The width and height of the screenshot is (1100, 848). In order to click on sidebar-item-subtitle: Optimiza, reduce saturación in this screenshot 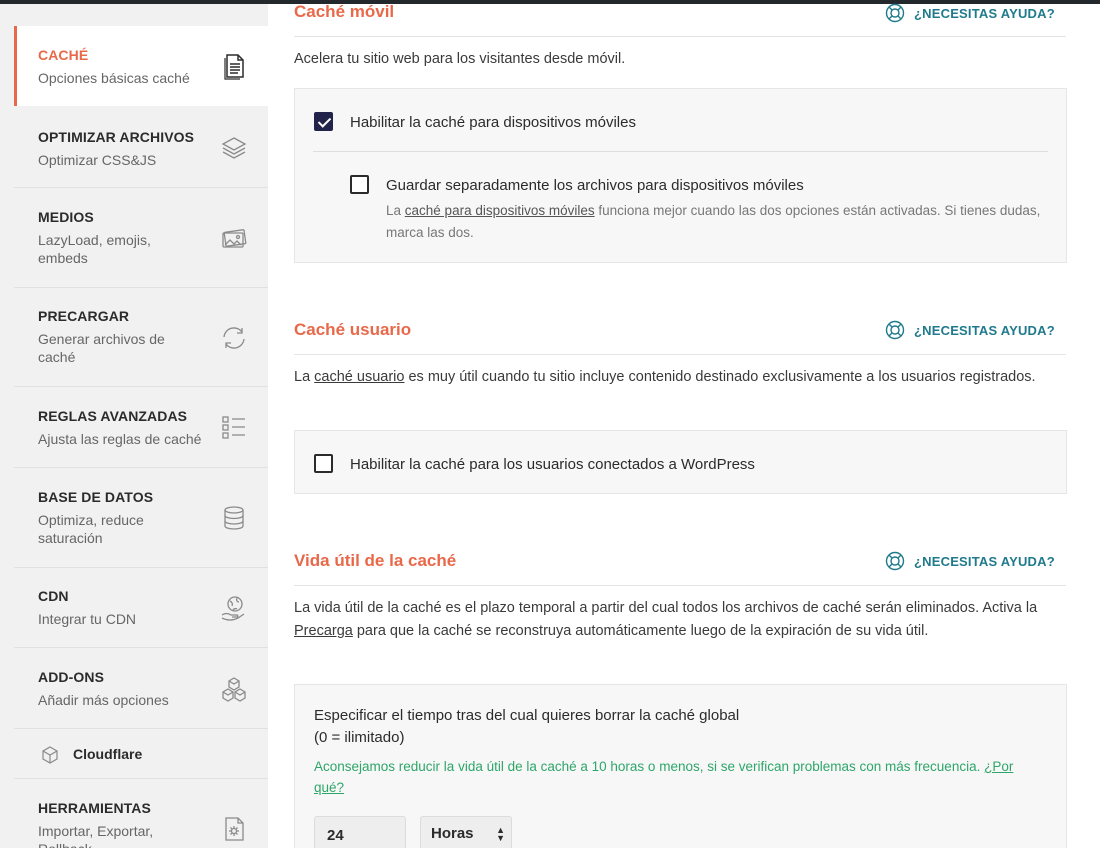, I will do `click(91, 529)`.